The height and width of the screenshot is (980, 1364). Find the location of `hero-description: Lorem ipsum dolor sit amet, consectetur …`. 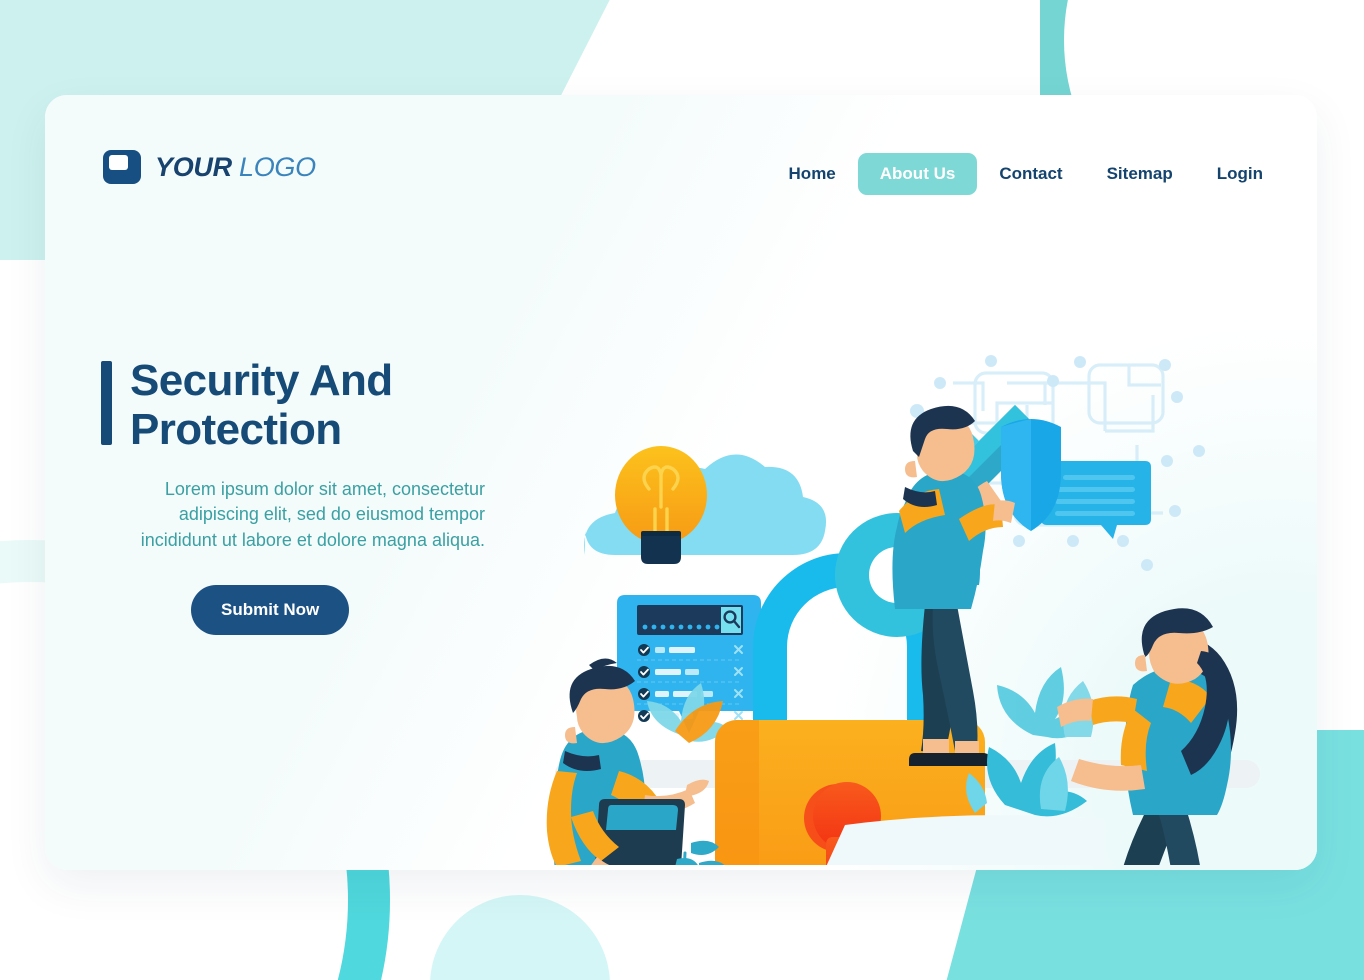

hero-description: Lorem ipsum dolor sit amet, consectetur … is located at coordinates (312, 514).